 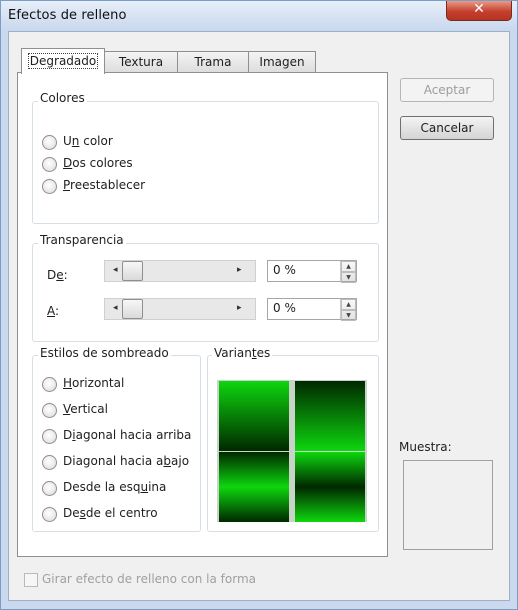 I want to click on cancel-button: Cancelar, so click(x=447, y=128).